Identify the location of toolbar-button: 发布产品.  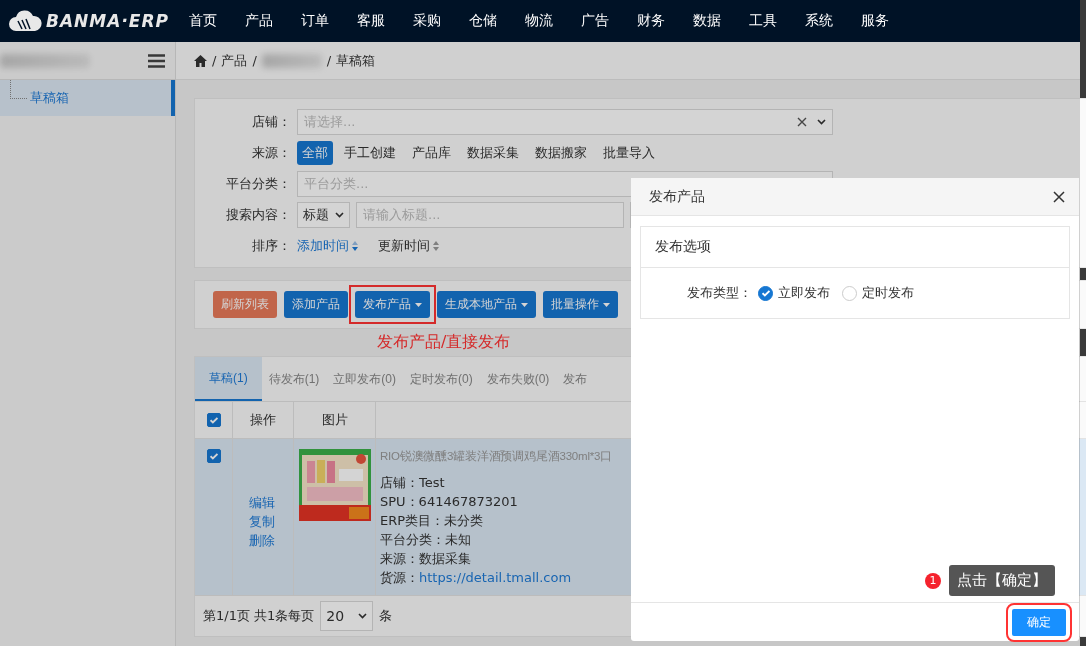
(392, 304).